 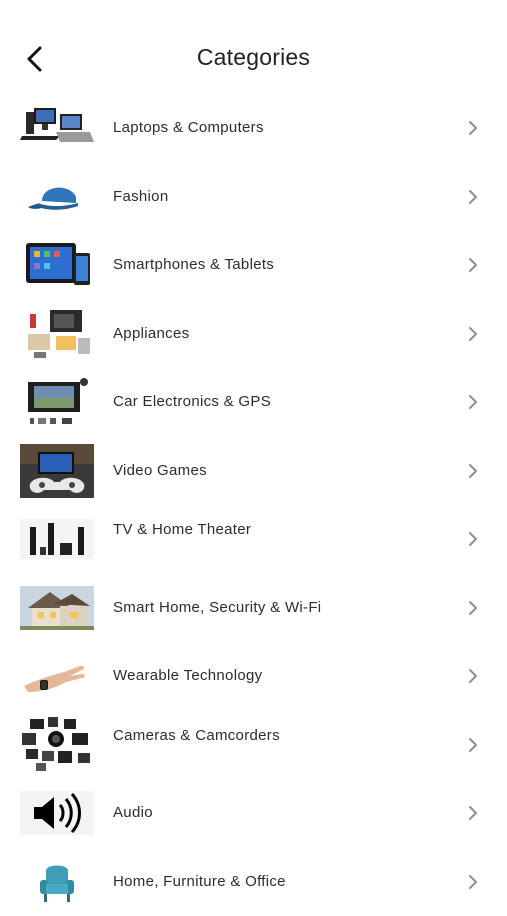 What do you see at coordinates (253, 334) in the screenshot?
I see `category-row-appliances: Appliances` at bounding box center [253, 334].